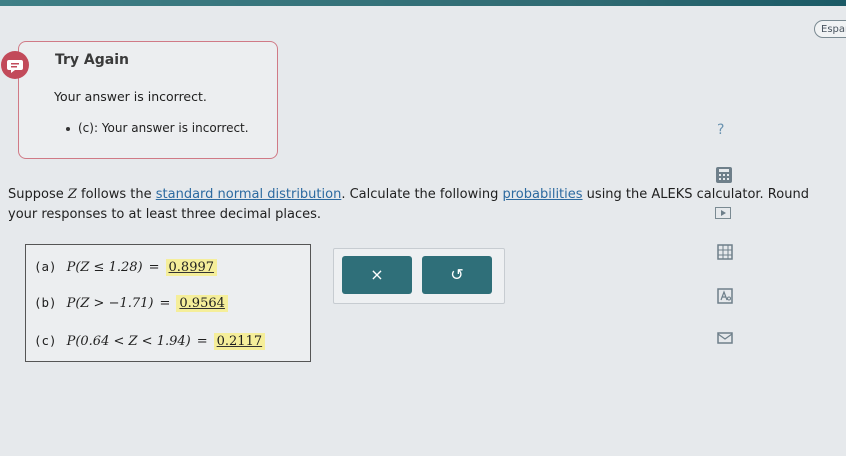 This screenshot has width=846, height=456. What do you see at coordinates (725, 338) in the screenshot?
I see `mail-icon` at bounding box center [725, 338].